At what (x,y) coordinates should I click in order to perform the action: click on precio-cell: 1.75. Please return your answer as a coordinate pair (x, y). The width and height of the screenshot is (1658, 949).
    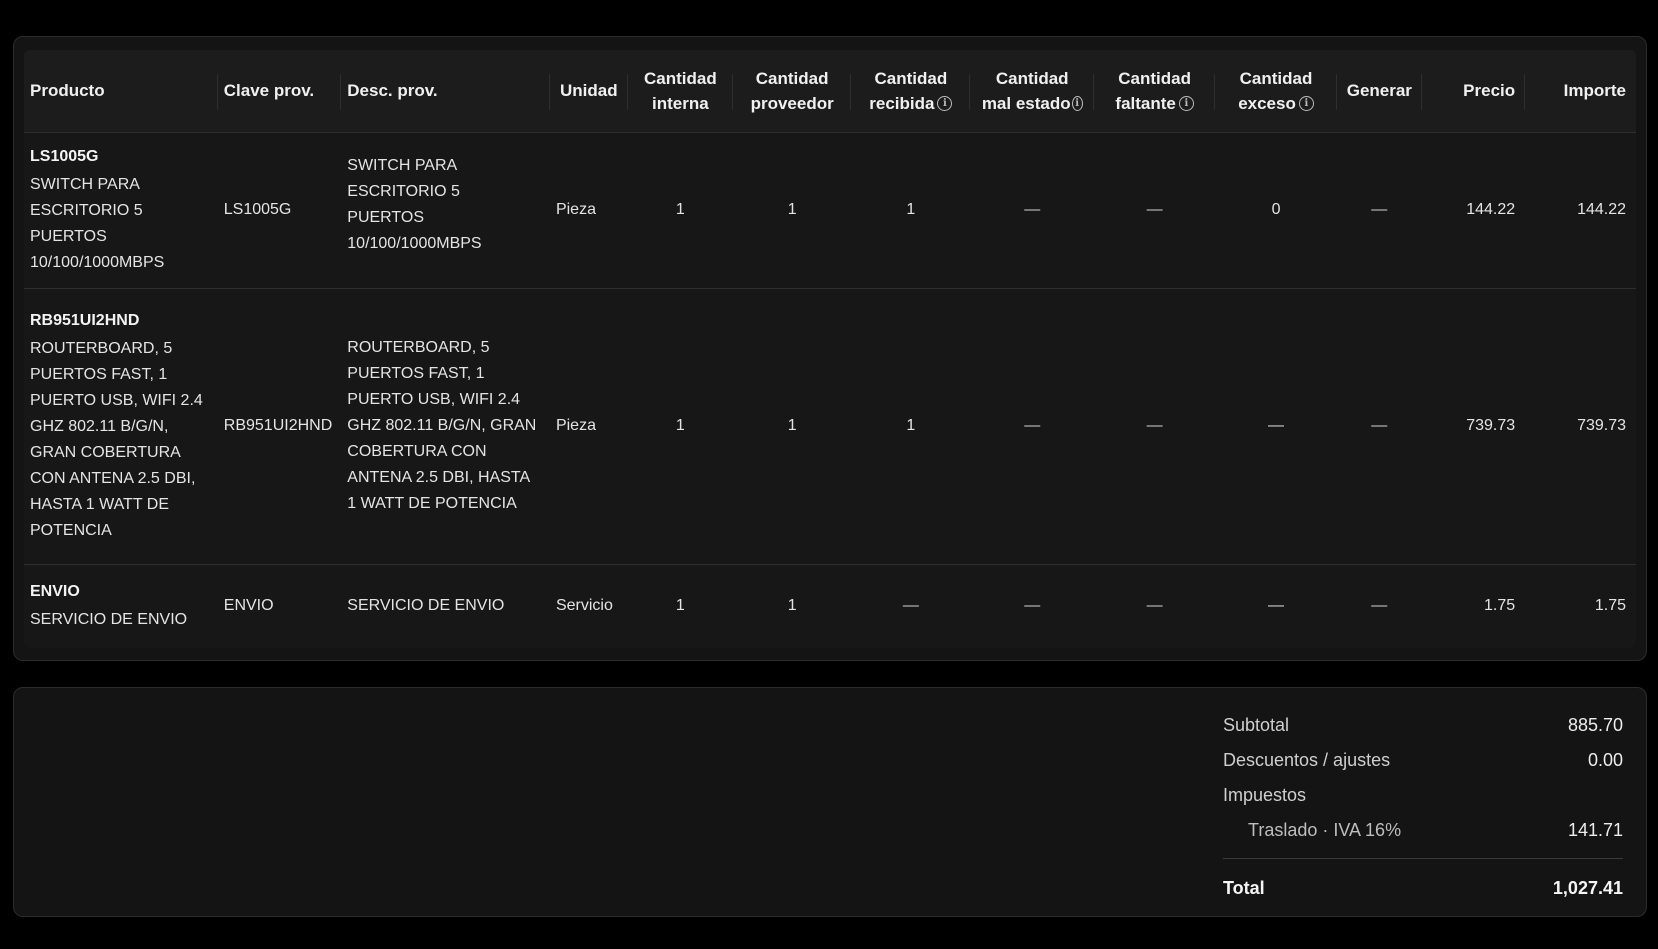
    Looking at the image, I should click on (1473, 606).